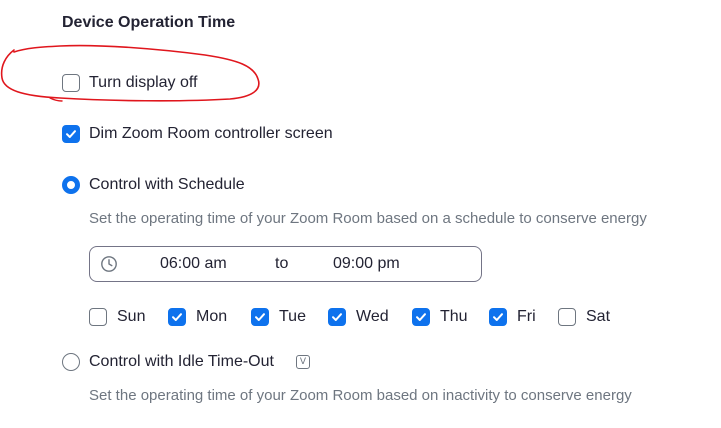  I want to click on day-thu: Thu, so click(440, 317).